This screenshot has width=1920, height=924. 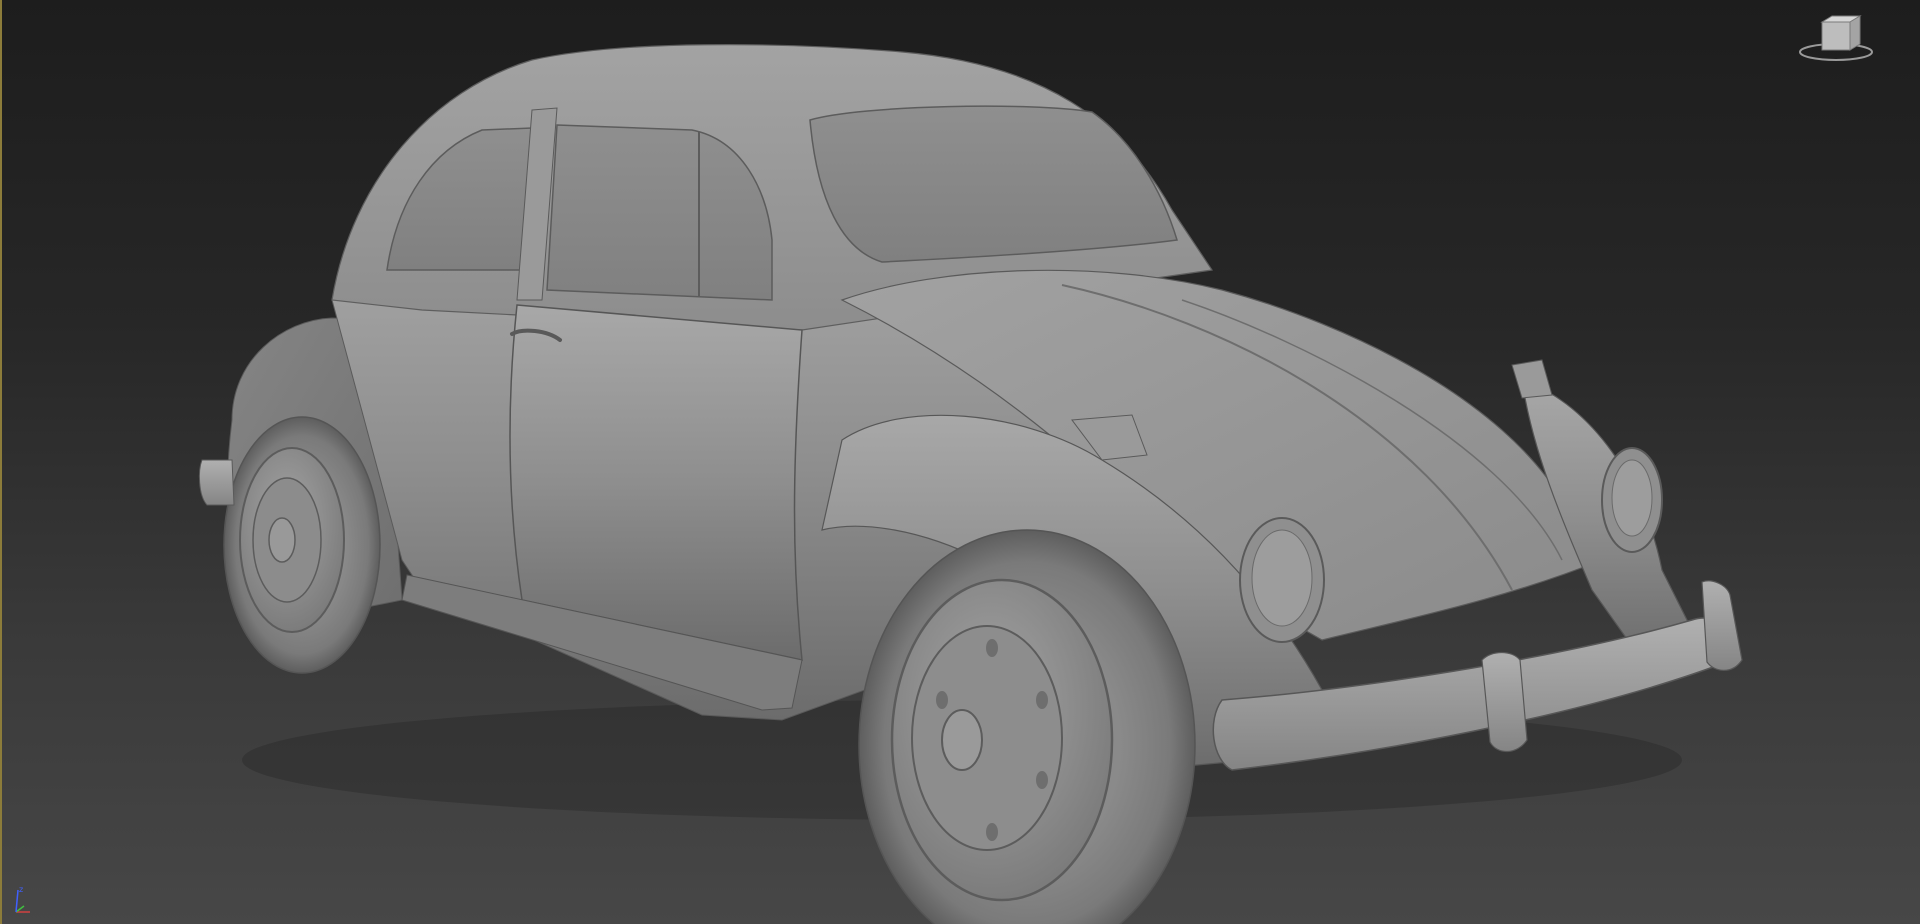 I want to click on viewcube-icon, so click(x=1836, y=39).